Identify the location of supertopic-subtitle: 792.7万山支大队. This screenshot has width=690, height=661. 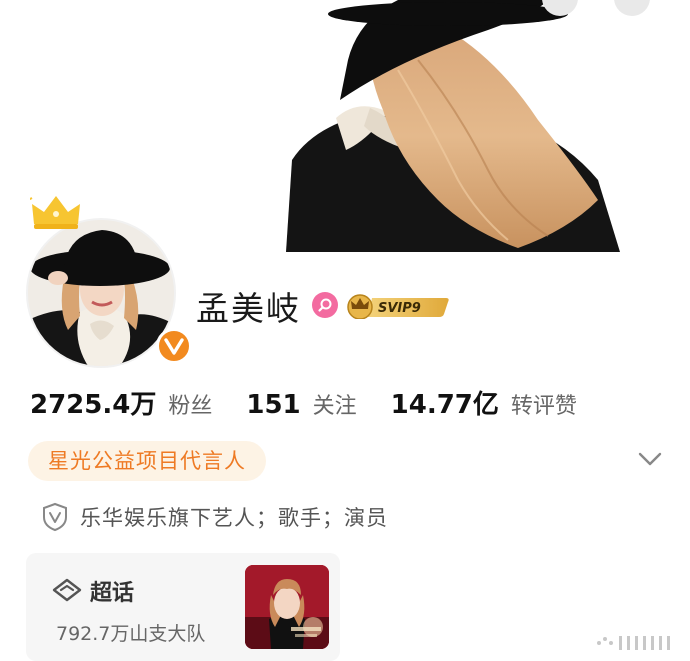
(131, 634).